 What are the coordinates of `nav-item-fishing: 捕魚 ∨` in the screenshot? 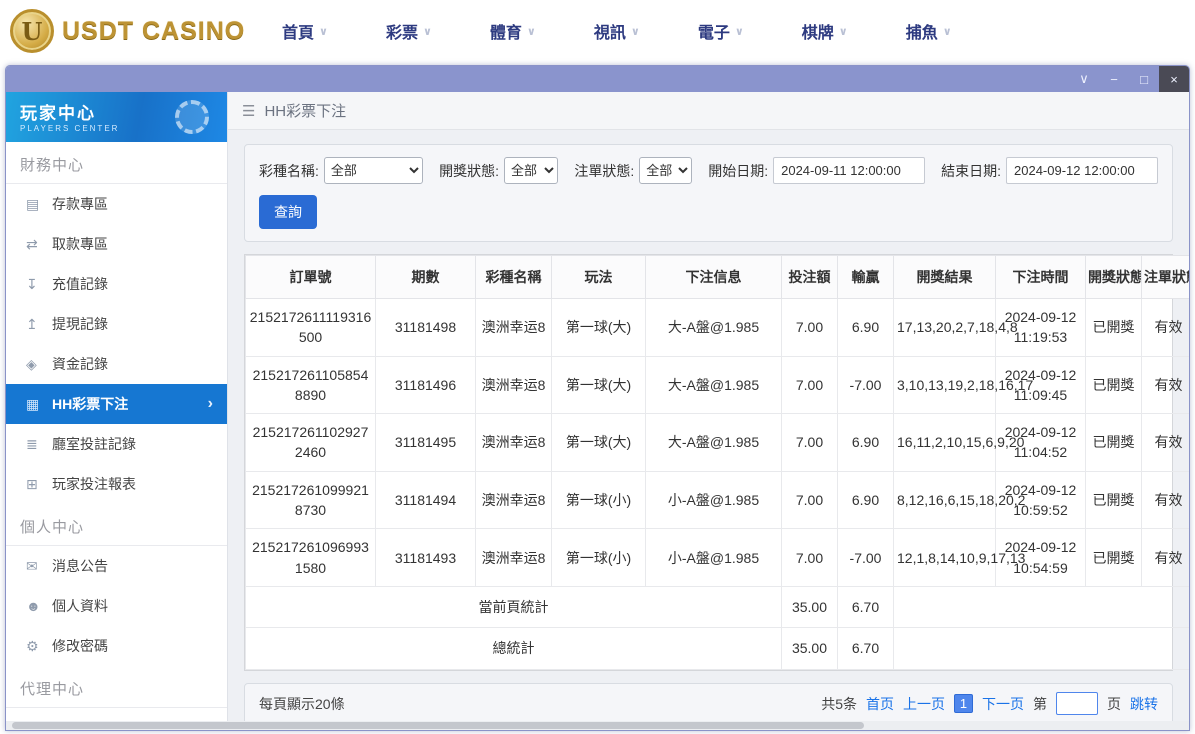 It's located at (929, 31).